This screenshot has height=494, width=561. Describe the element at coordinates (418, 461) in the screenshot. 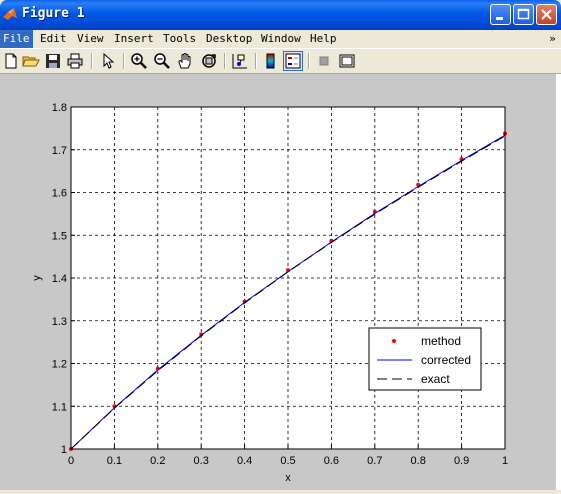

I see `x-tick-label: 0.8` at that location.